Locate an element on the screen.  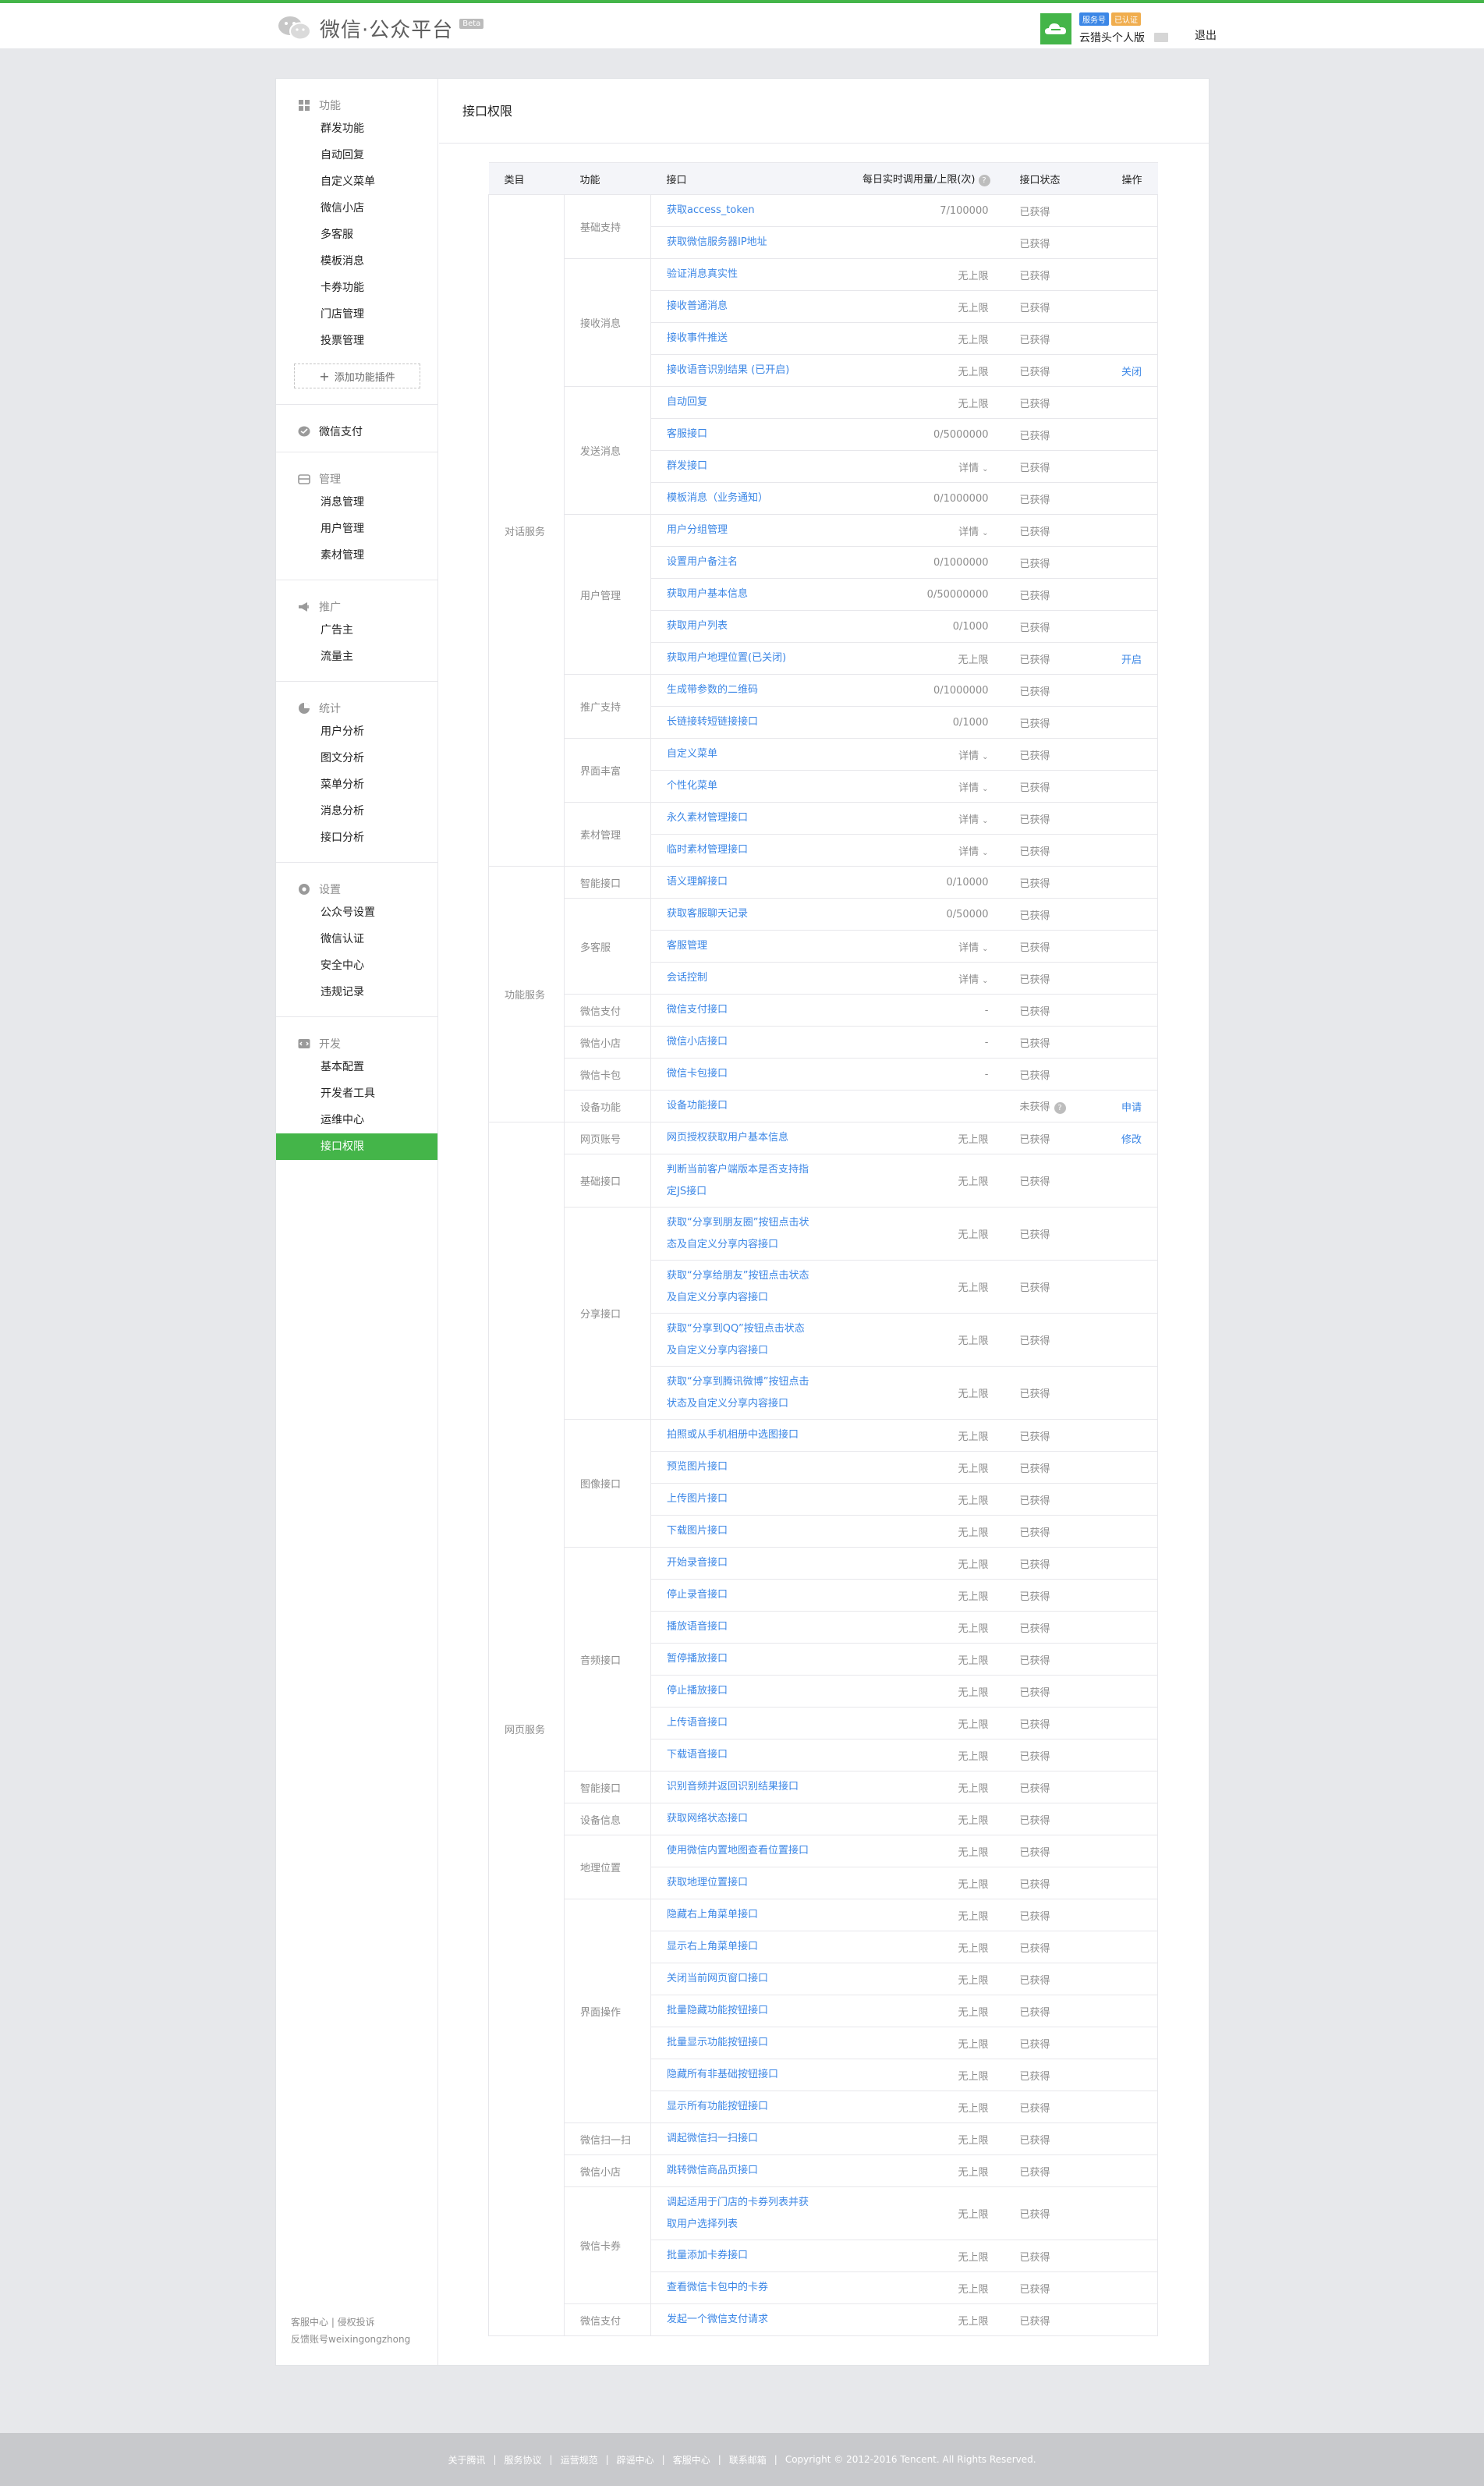
api-link: 发起一个微信支付请求 is located at coordinates (738, 2320).